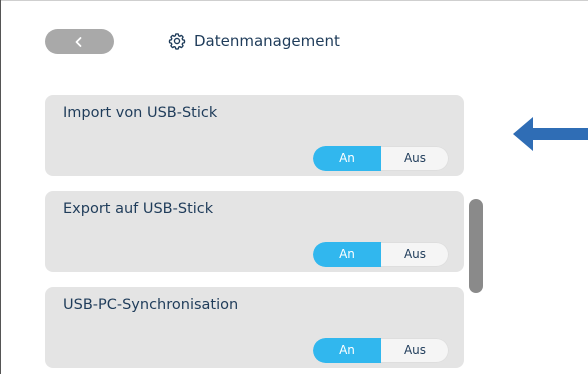  What do you see at coordinates (550, 134) in the screenshot?
I see `arrow-left-icon` at bounding box center [550, 134].